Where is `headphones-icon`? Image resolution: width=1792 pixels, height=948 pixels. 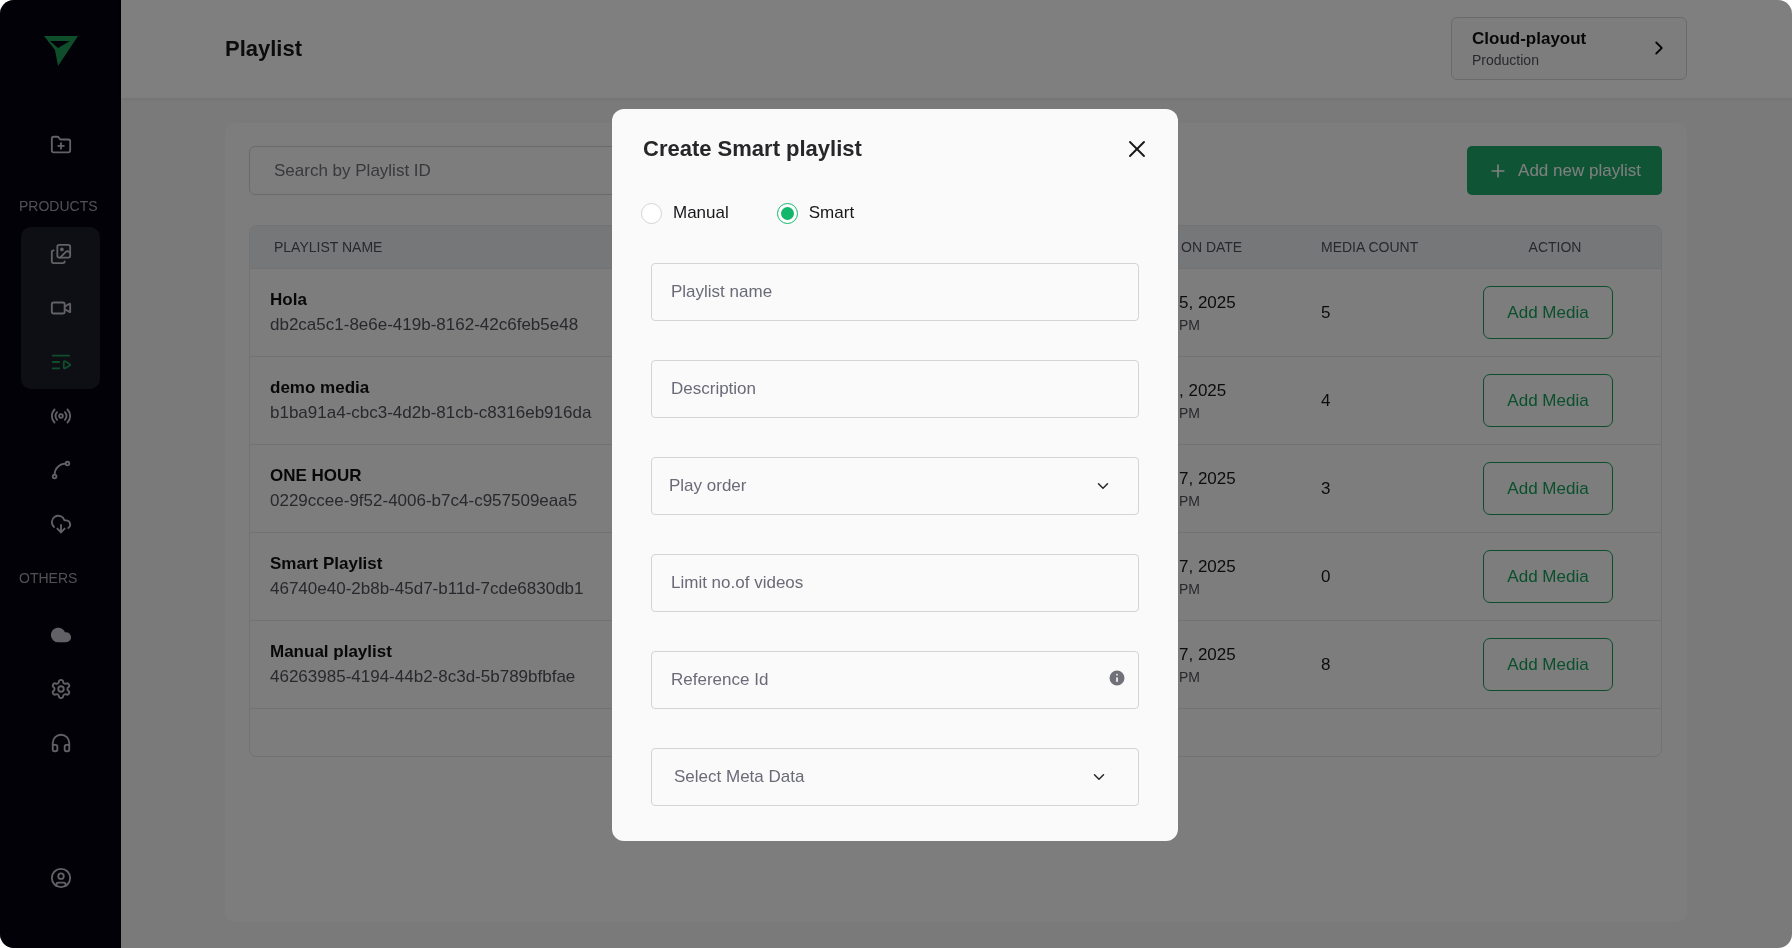
headphones-icon is located at coordinates (60, 743).